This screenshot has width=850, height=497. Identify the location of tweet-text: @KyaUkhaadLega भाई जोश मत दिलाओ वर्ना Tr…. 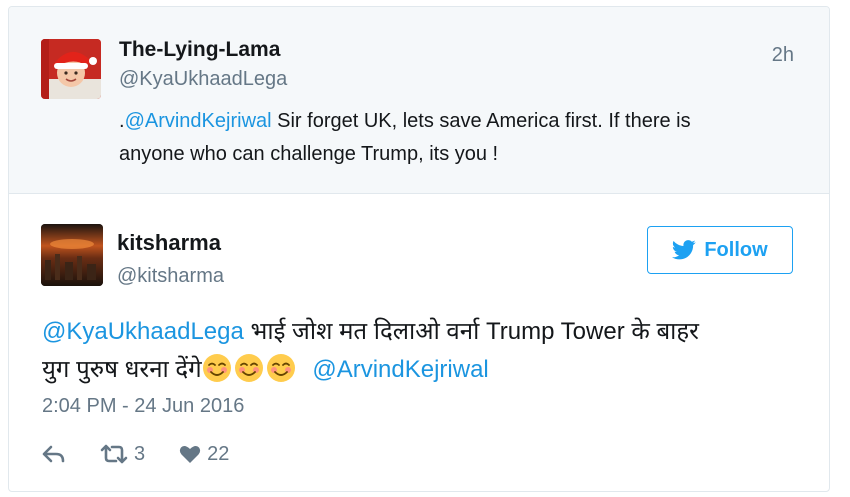
(427, 351).